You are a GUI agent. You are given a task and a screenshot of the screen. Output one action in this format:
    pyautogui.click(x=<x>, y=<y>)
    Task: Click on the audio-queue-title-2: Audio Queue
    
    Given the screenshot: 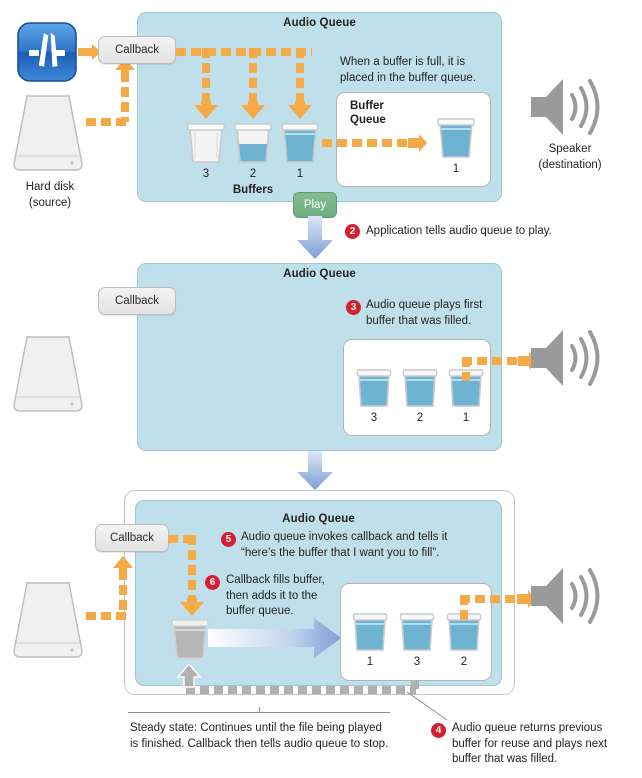 What is the action you would take?
    pyautogui.click(x=319, y=274)
    